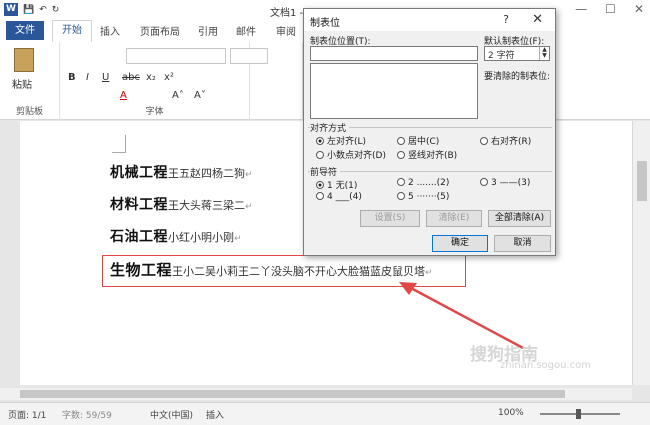  I want to click on help-icon: ?, so click(506, 19).